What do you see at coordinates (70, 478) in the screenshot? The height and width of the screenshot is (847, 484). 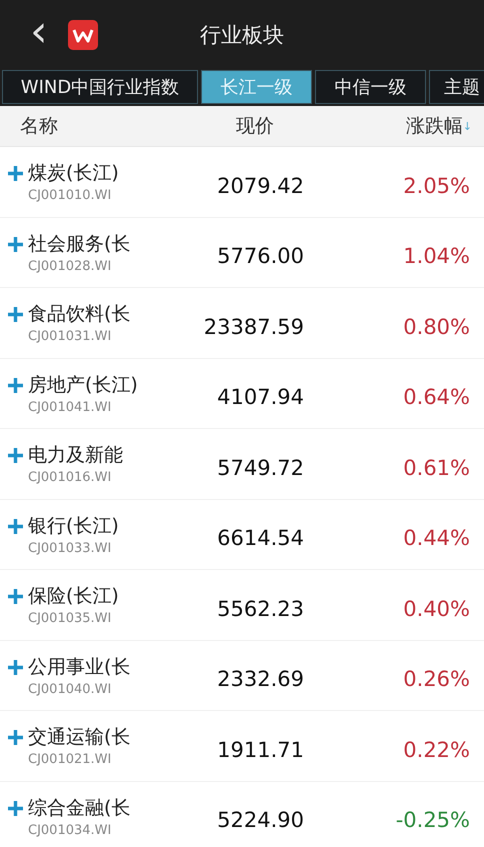 I see `sector-code: CJ001016.WI` at bounding box center [70, 478].